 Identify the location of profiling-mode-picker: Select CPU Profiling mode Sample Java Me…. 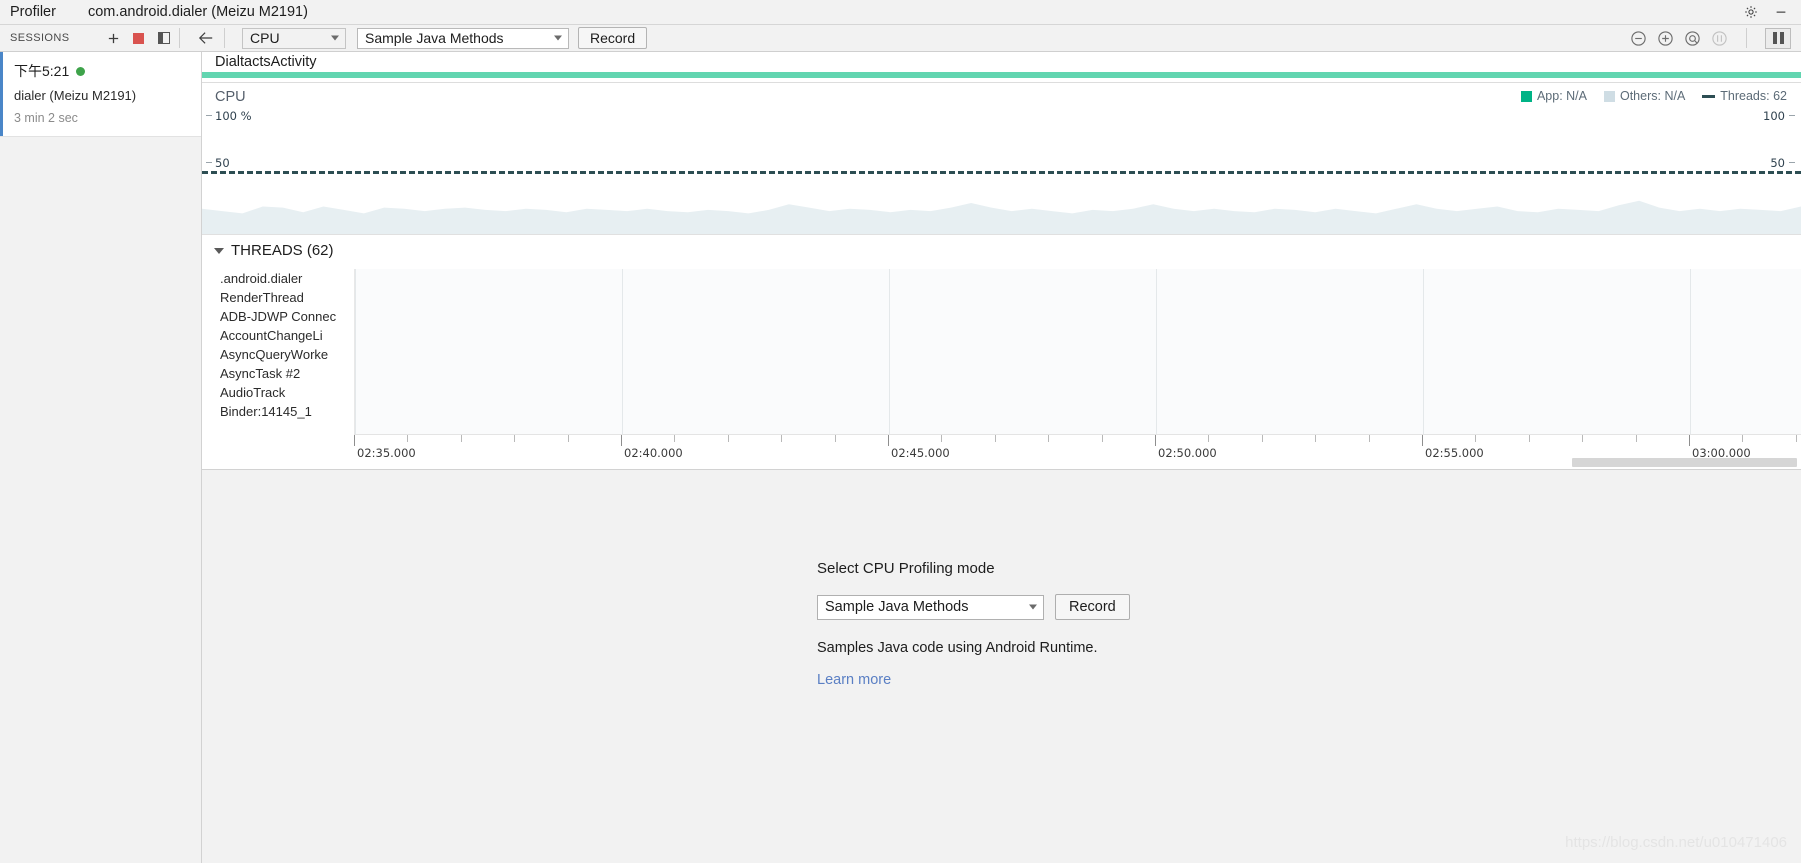
(973, 624).